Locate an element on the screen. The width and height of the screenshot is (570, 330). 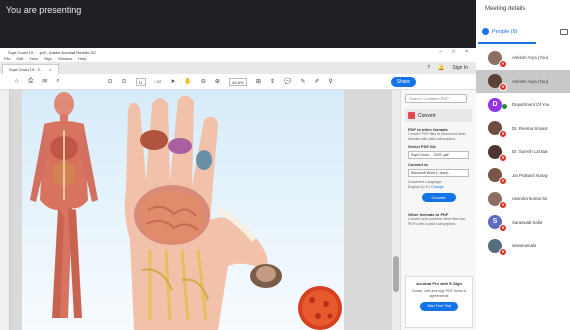
speaking-icon is located at coordinates (504, 106).